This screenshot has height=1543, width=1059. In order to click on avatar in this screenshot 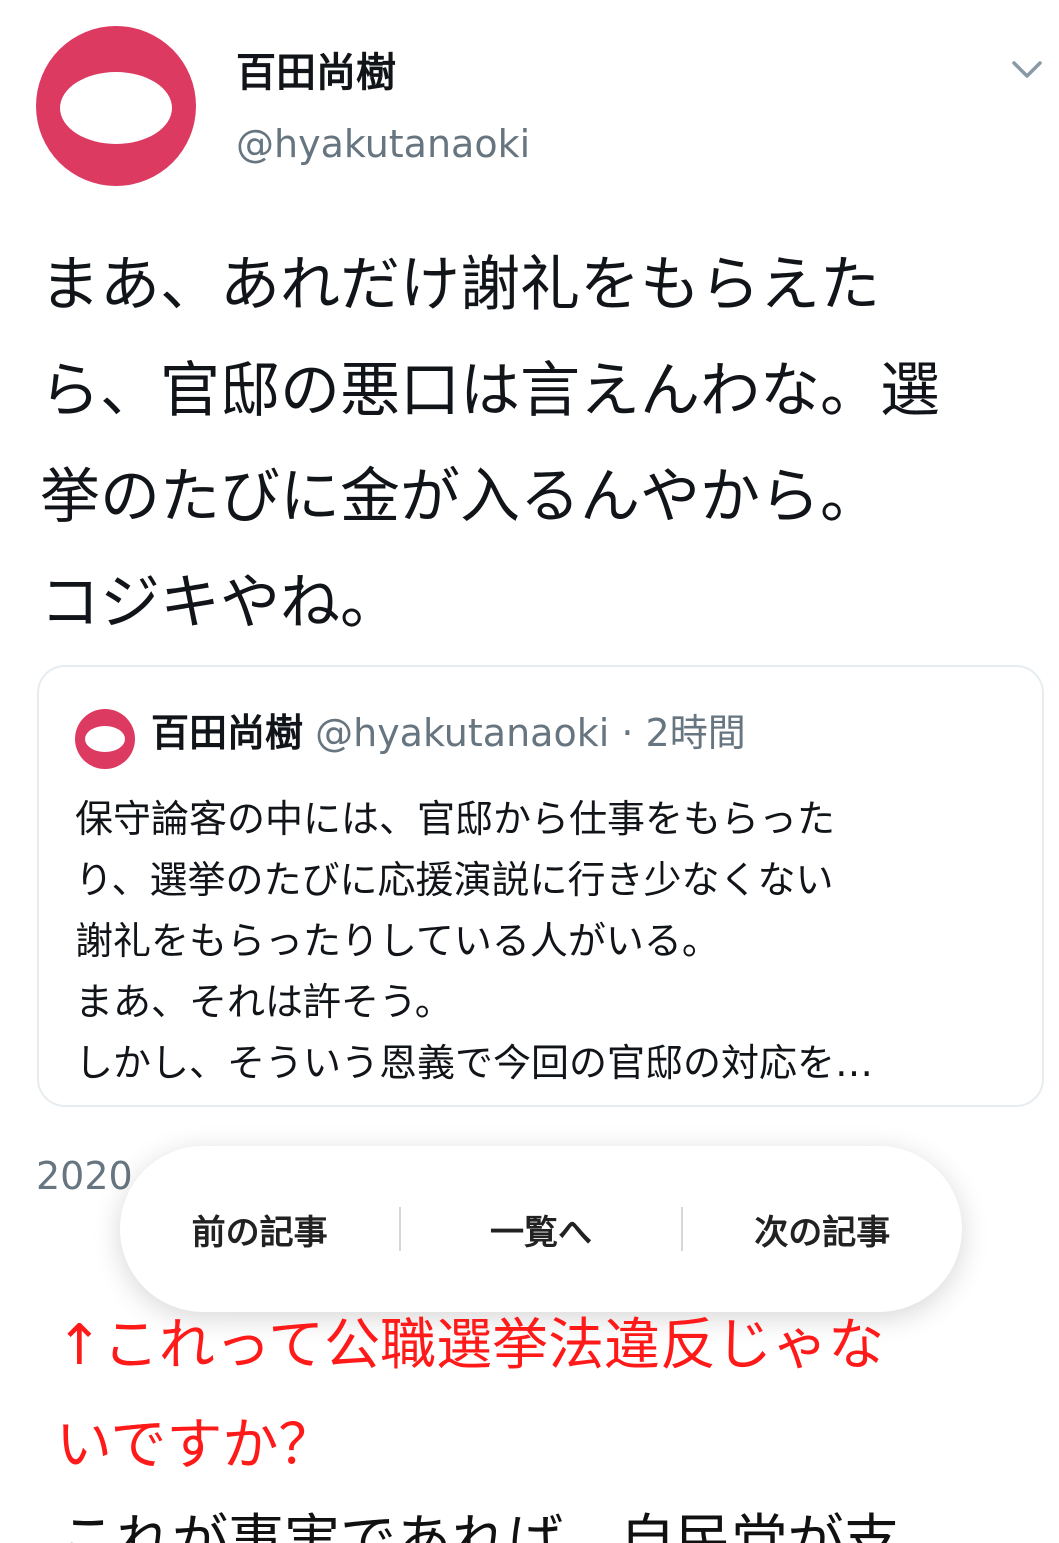, I will do `click(116, 106)`.